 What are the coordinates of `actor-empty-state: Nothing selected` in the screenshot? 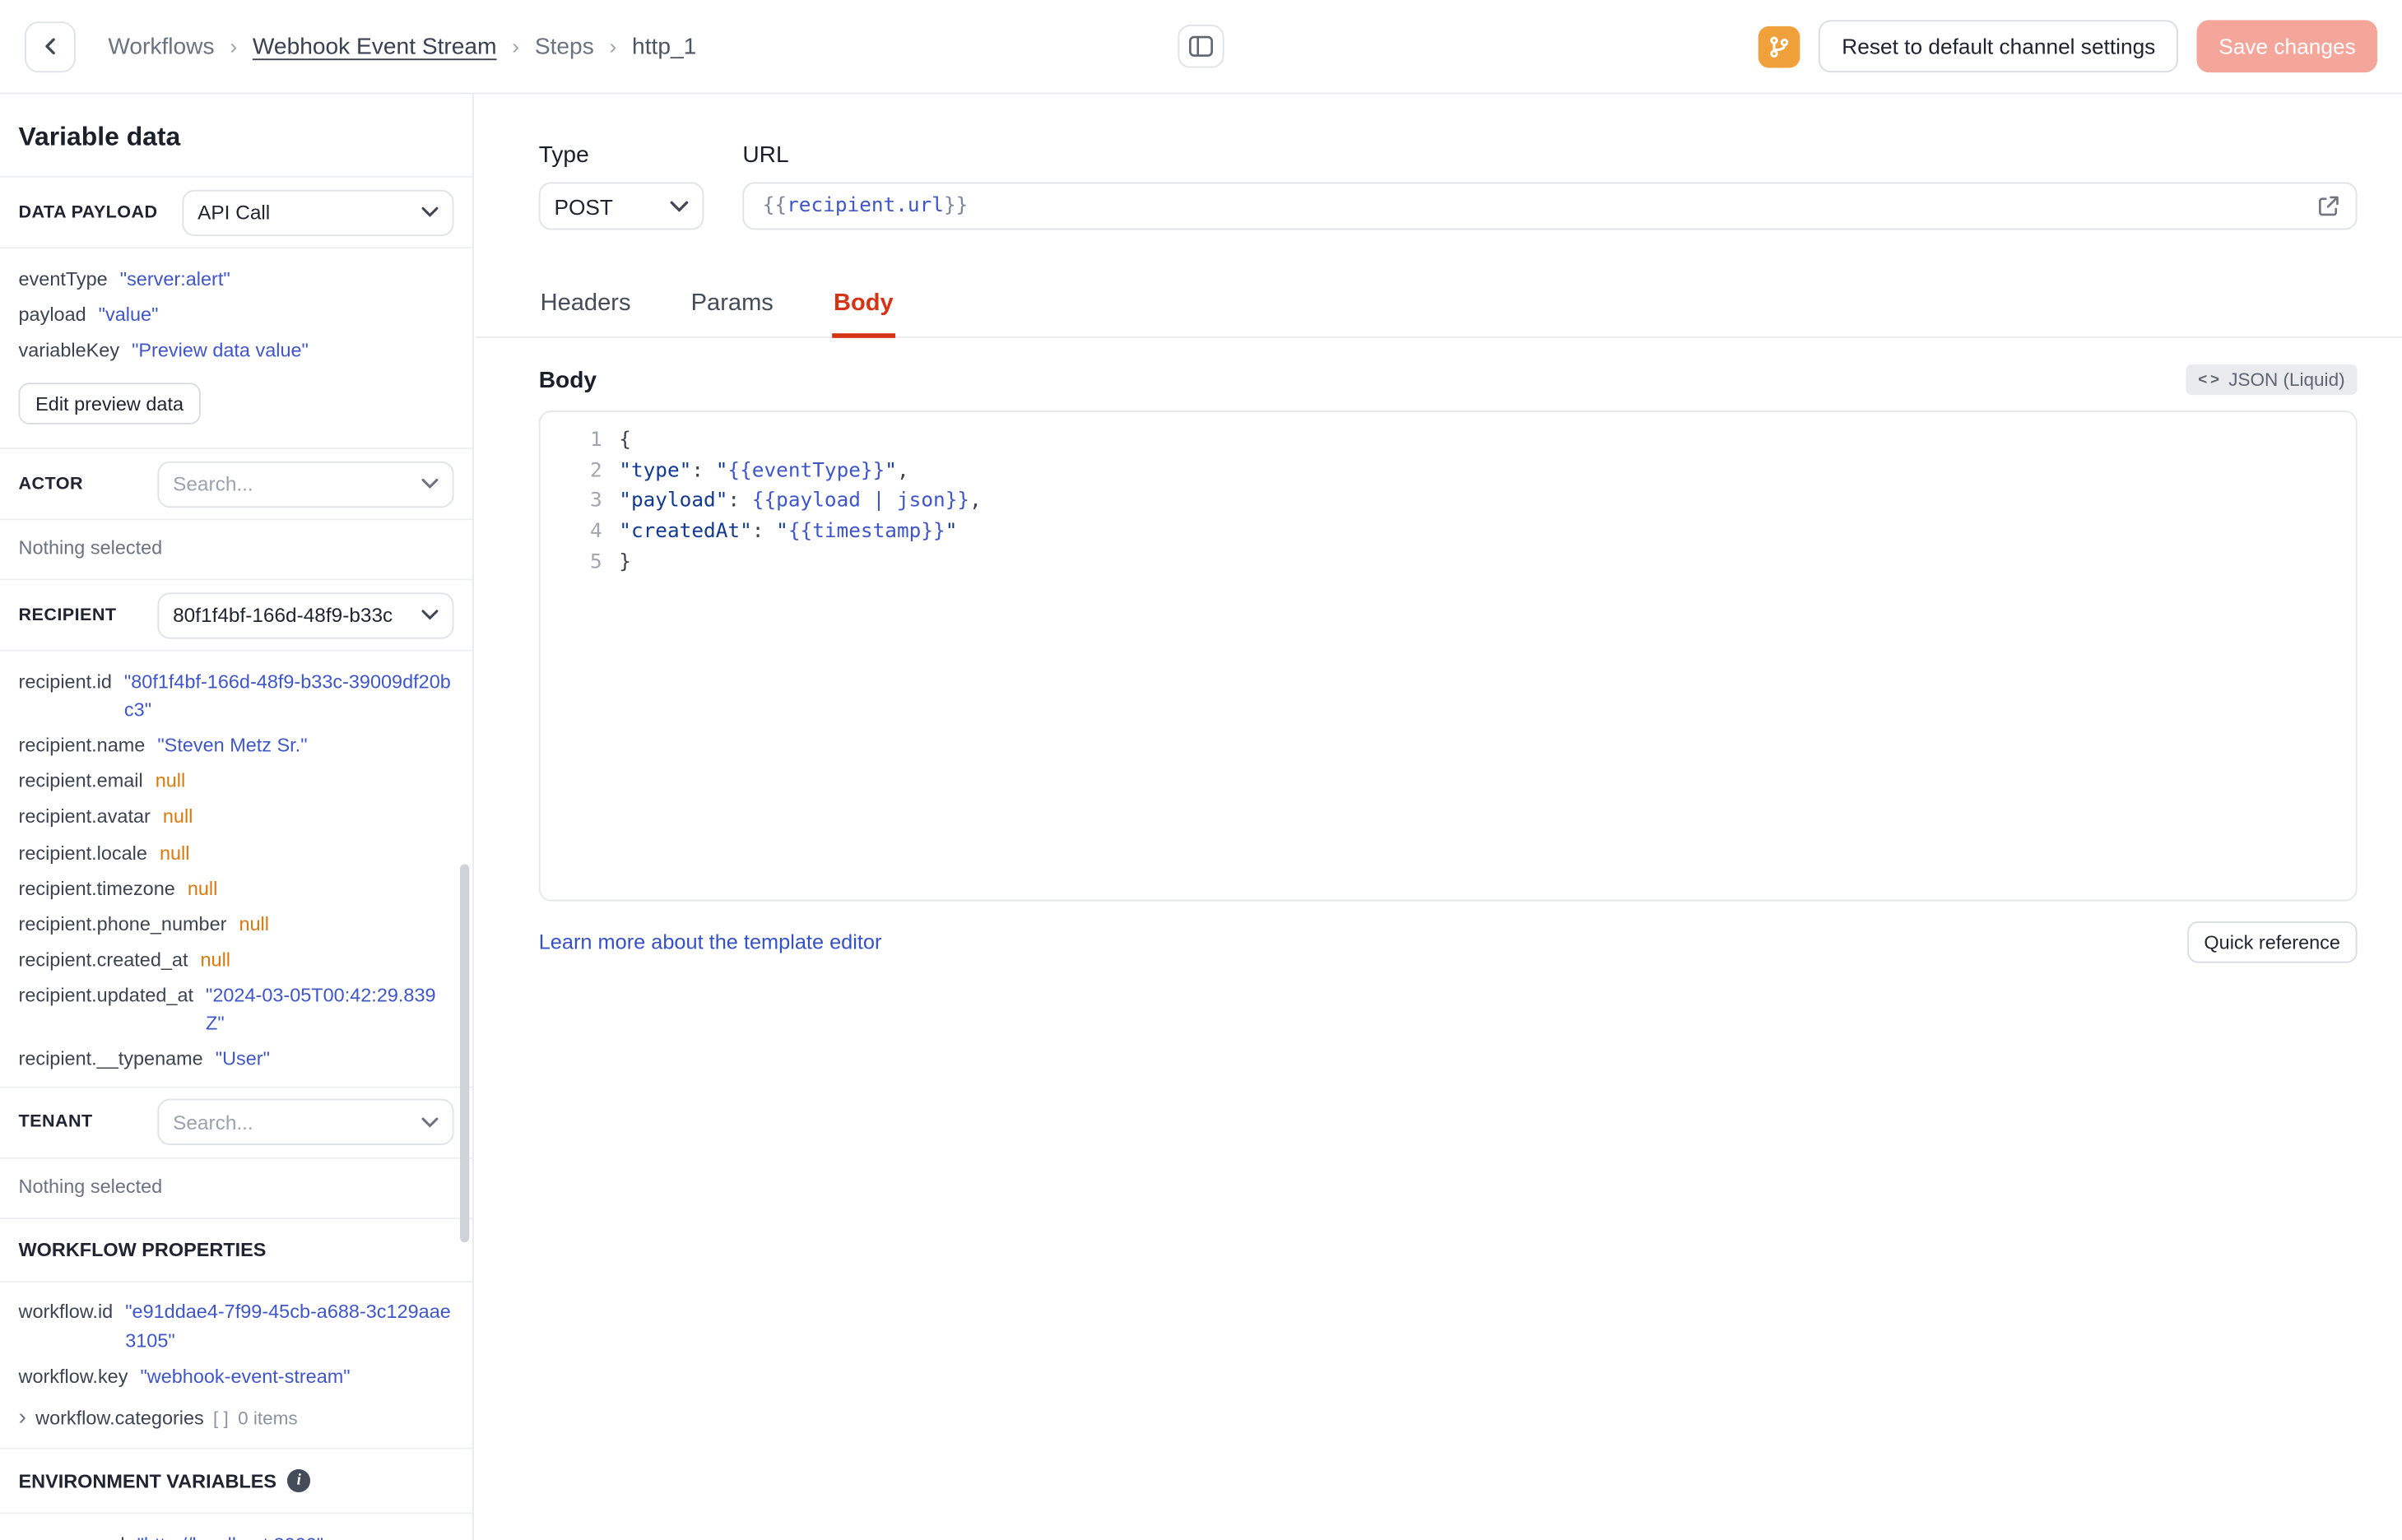 It's located at (91, 548).